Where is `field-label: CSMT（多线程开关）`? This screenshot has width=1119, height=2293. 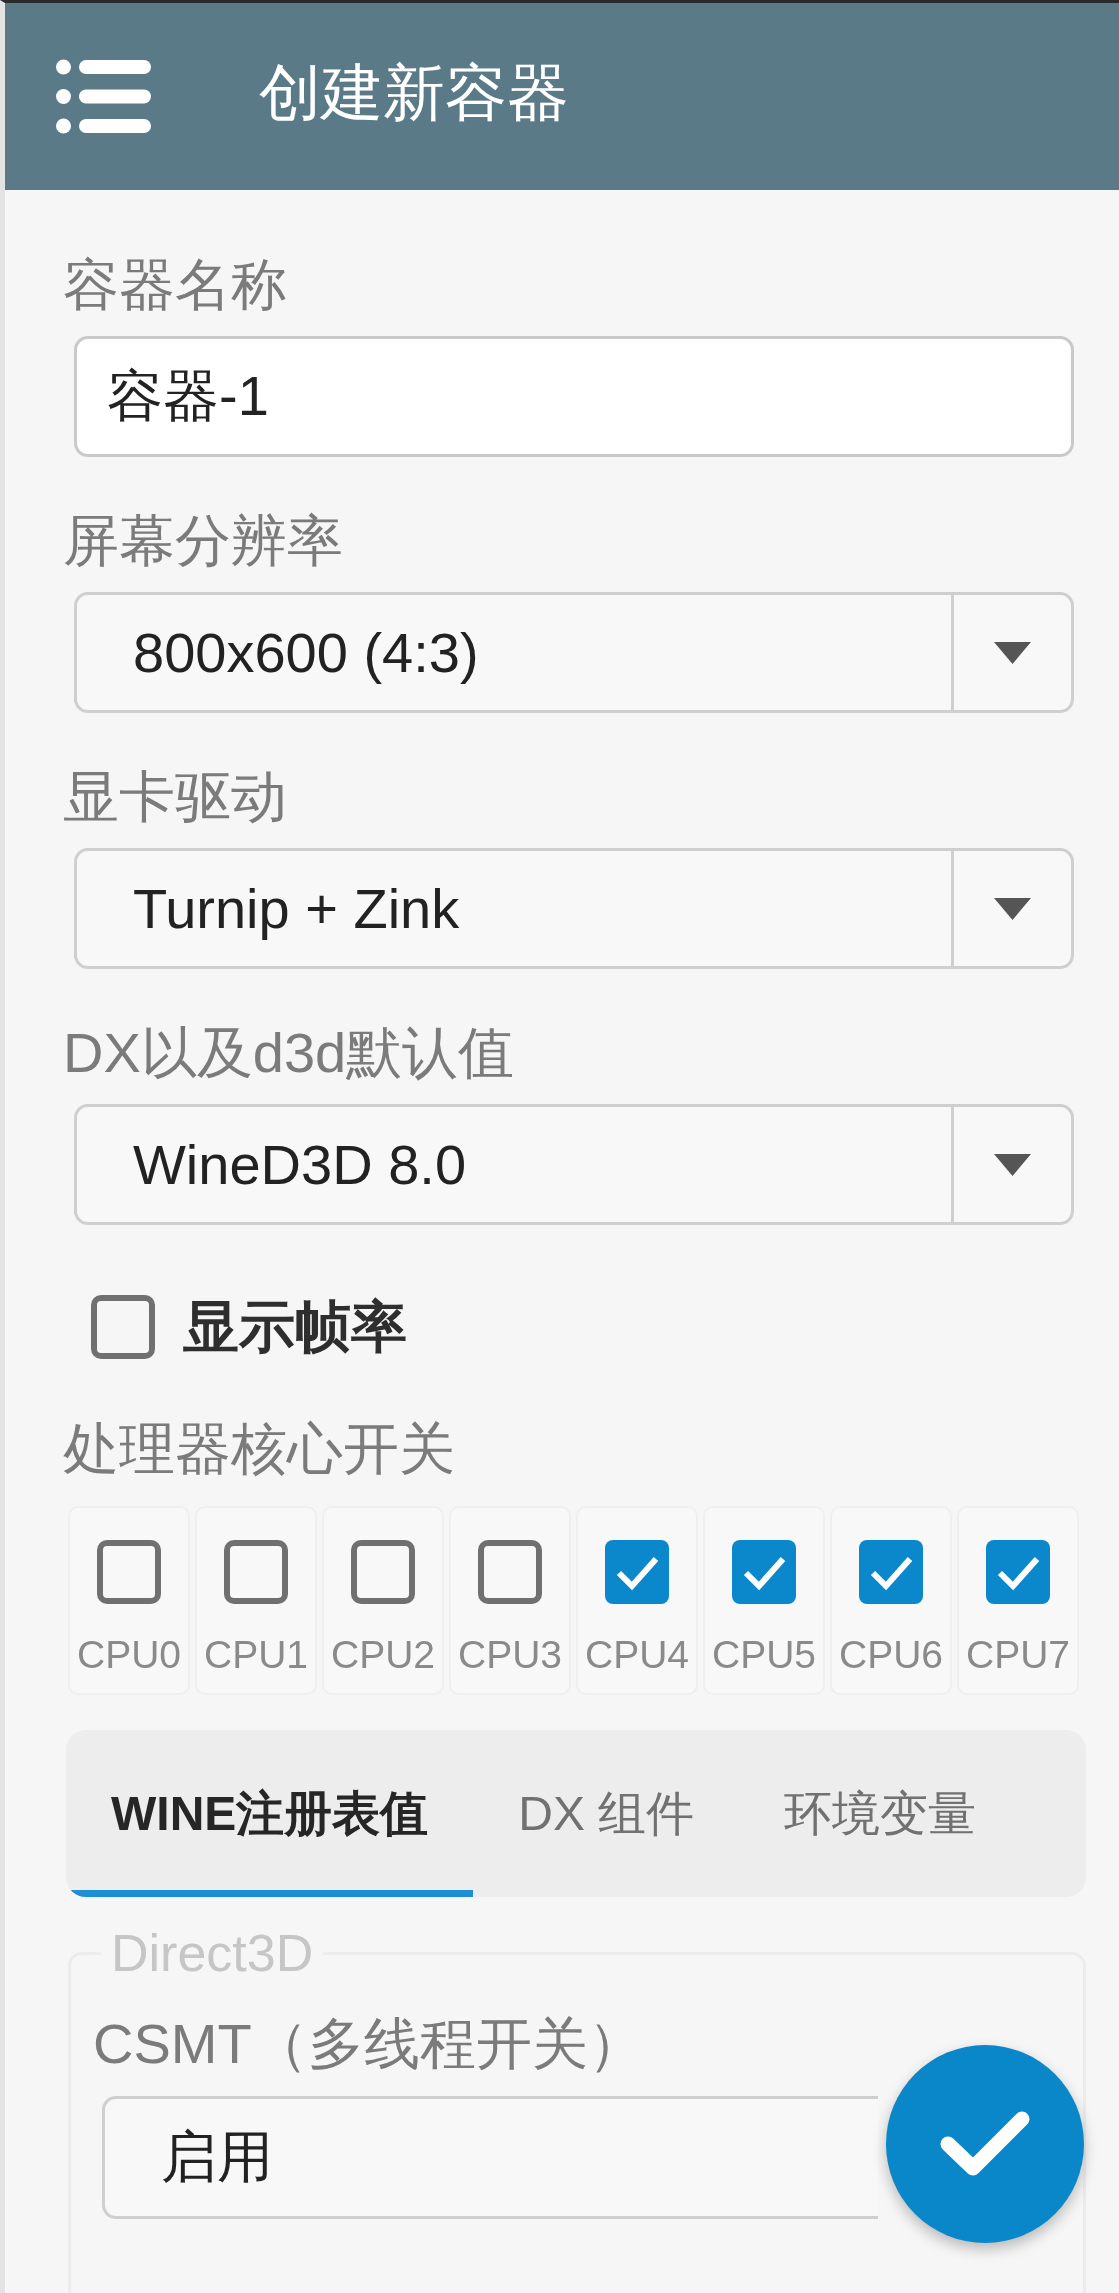
field-label: CSMT（多线程开关） is located at coordinates (369, 2044).